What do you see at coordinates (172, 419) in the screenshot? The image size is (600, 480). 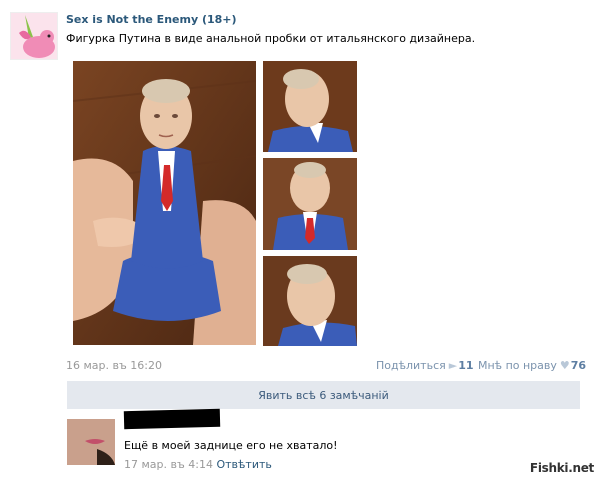 I see `comment-author-redacted` at bounding box center [172, 419].